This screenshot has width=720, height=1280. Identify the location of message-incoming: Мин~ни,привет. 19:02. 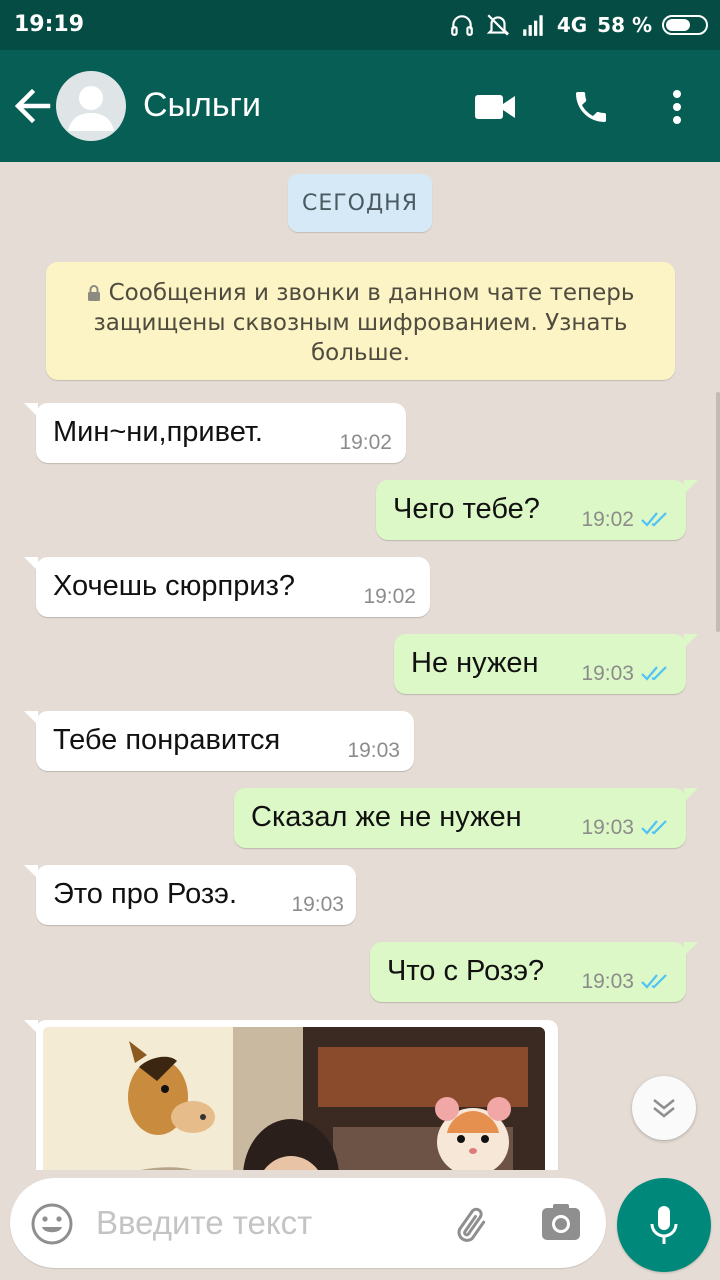
(215, 433).